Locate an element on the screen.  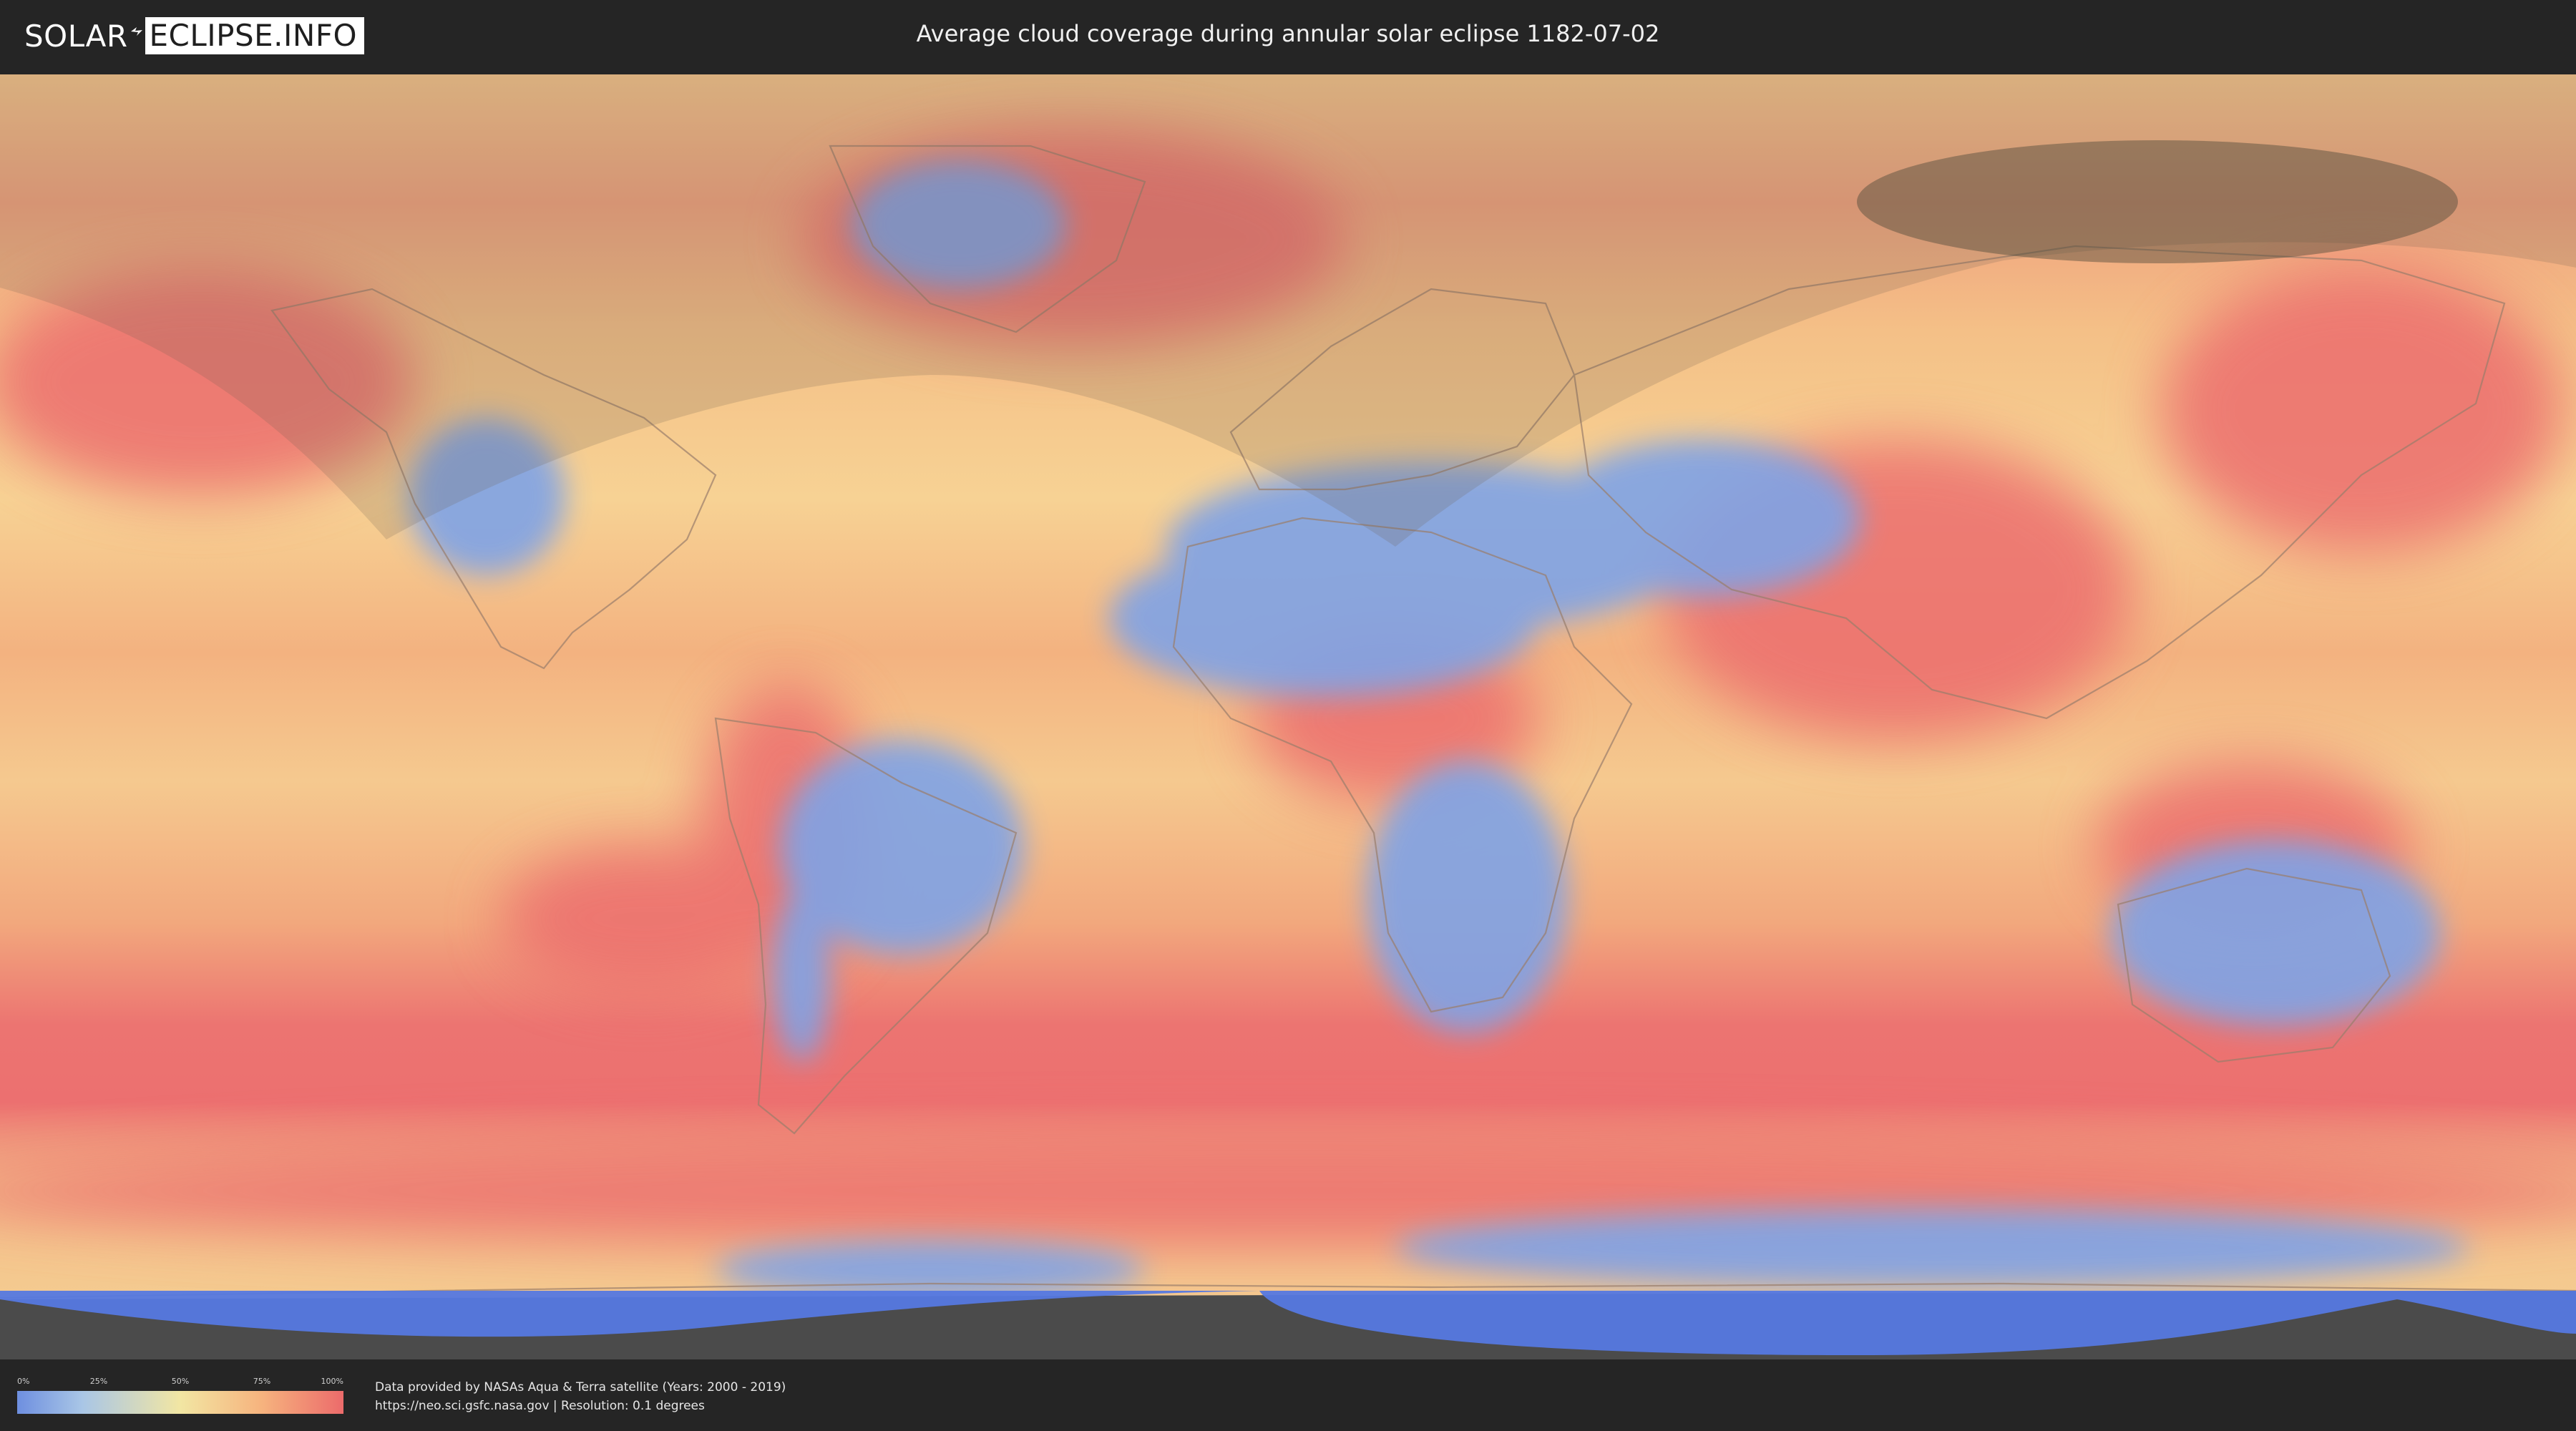
legend-ticks: 0% 25% 50% 75% 100% is located at coordinates (180, 1383).